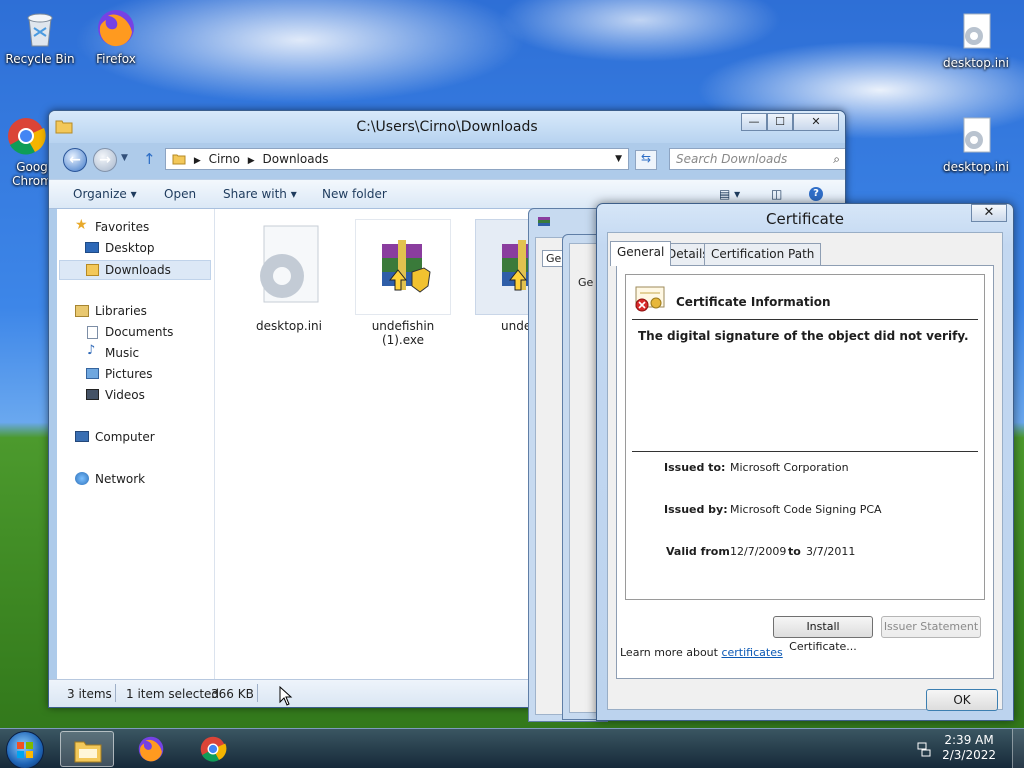 The height and width of the screenshot is (768, 1024). Describe the element at coordinates (794, 551) in the screenshot. I see `valid-to-label: to` at that location.